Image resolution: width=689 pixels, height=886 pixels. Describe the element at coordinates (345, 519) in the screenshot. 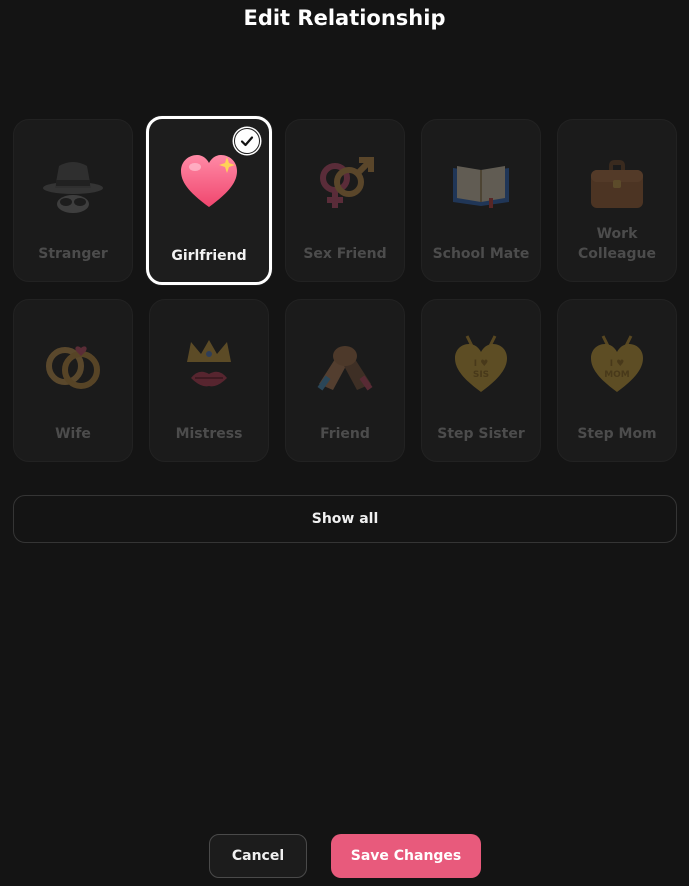

I see `show-all-button: Show all` at that location.